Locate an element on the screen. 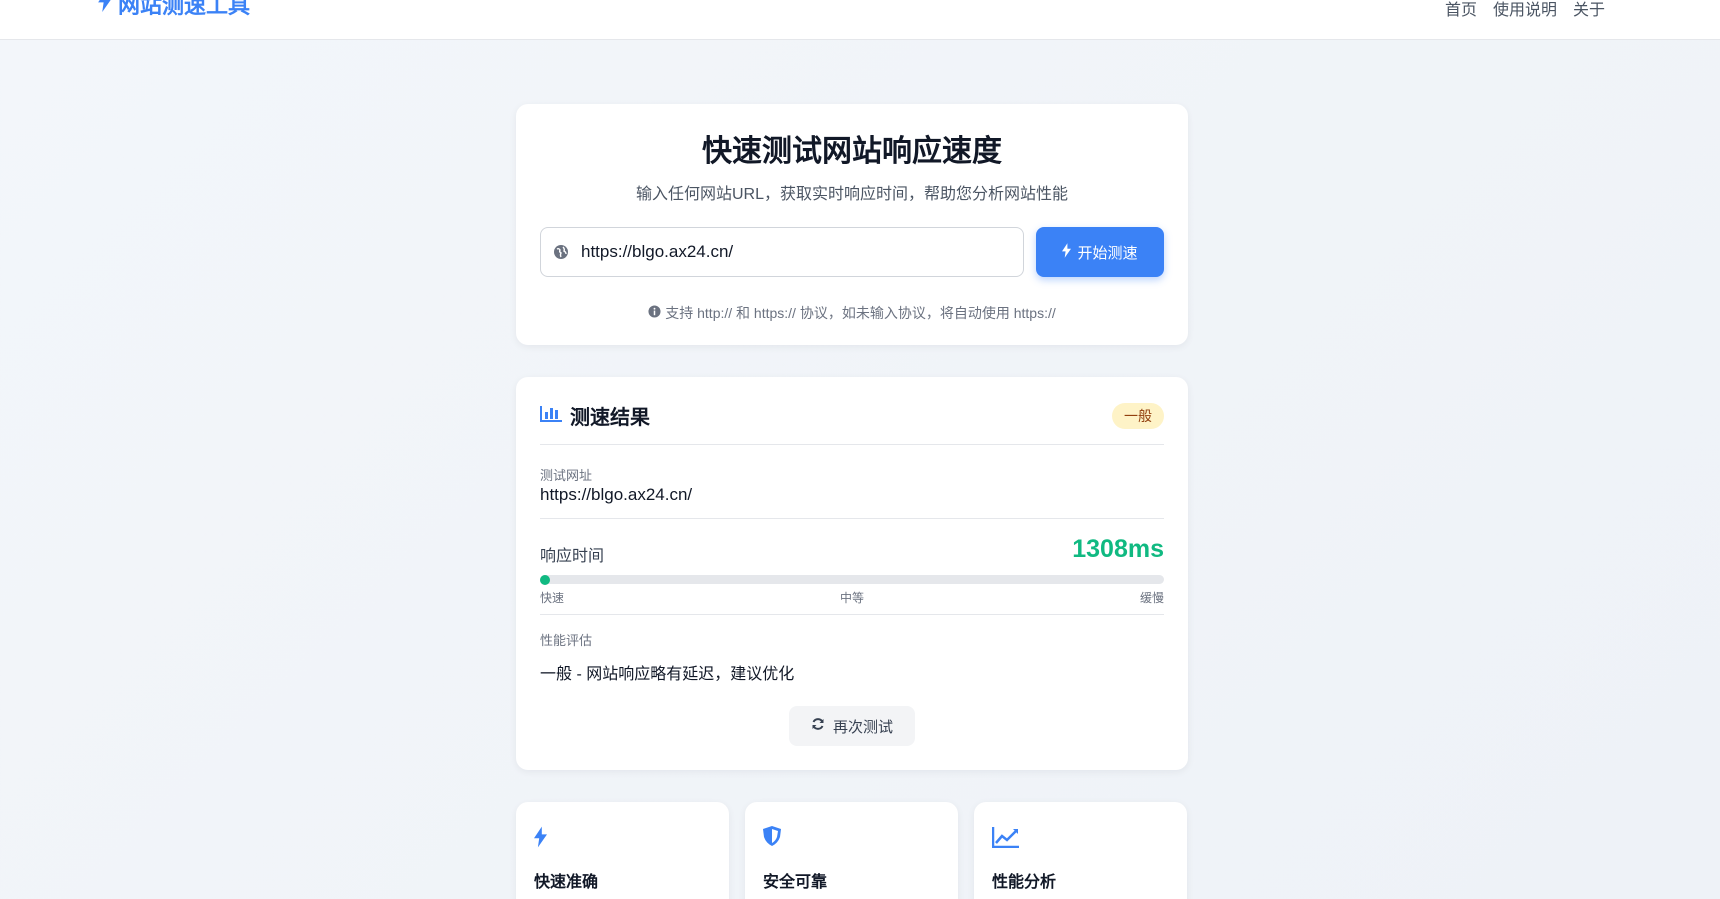 The width and height of the screenshot is (1720, 899). url-input-box is located at coordinates (782, 252).